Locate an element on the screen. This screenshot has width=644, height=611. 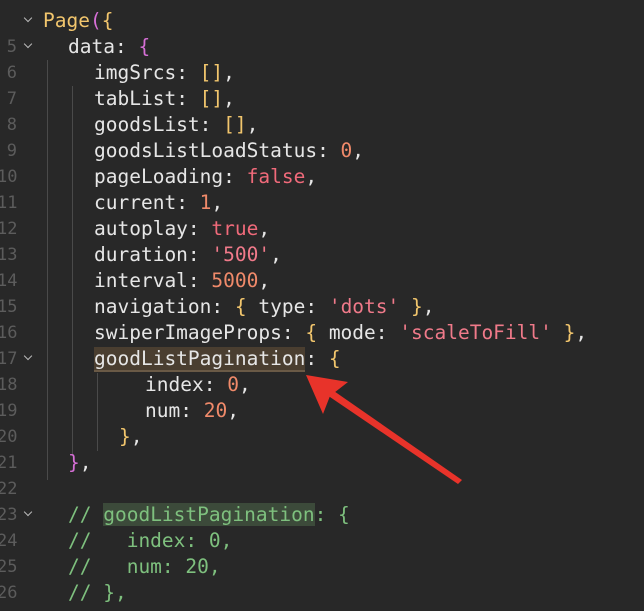
code-line: 14 duration: '500', is located at coordinates (322, 266).